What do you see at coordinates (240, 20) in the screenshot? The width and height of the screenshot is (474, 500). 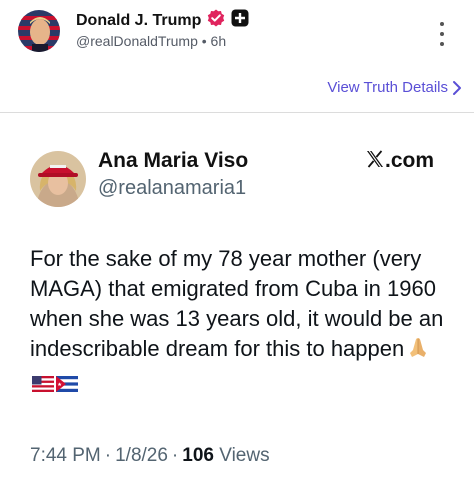 I see `plus-icon` at bounding box center [240, 20].